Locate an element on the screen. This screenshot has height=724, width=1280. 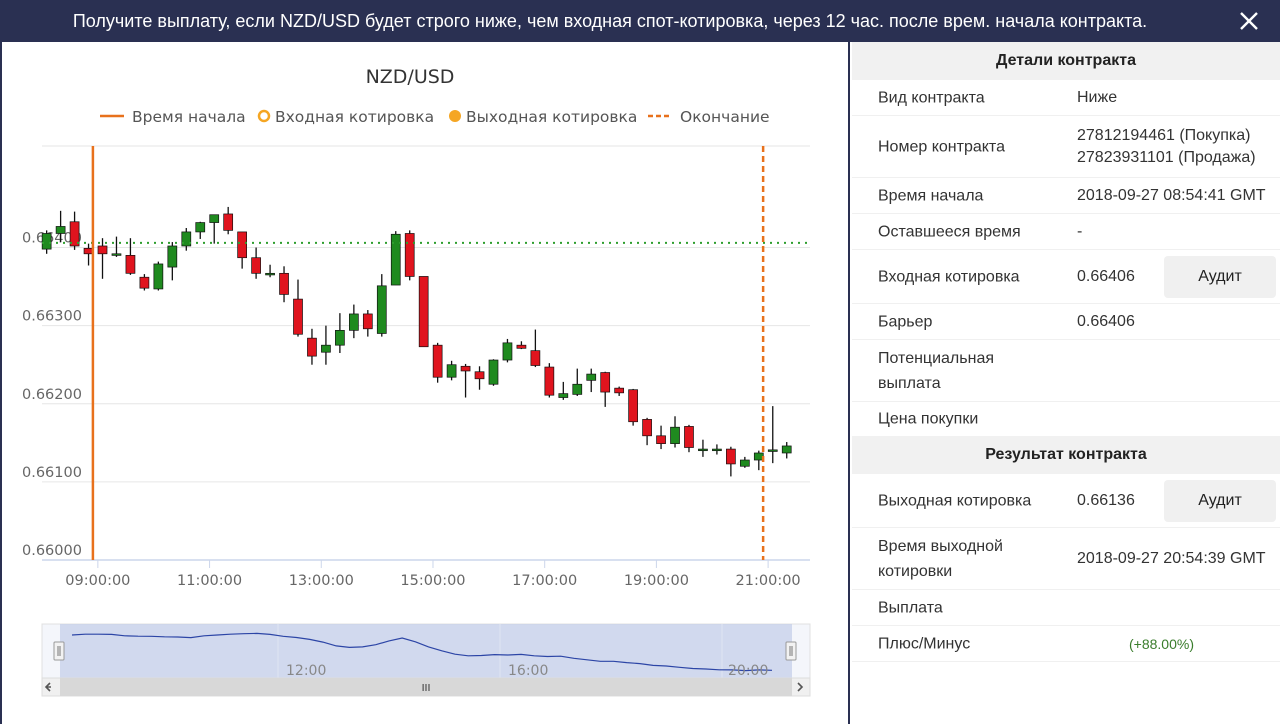
details-heading: Детали контракта is located at coordinates (1066, 61).